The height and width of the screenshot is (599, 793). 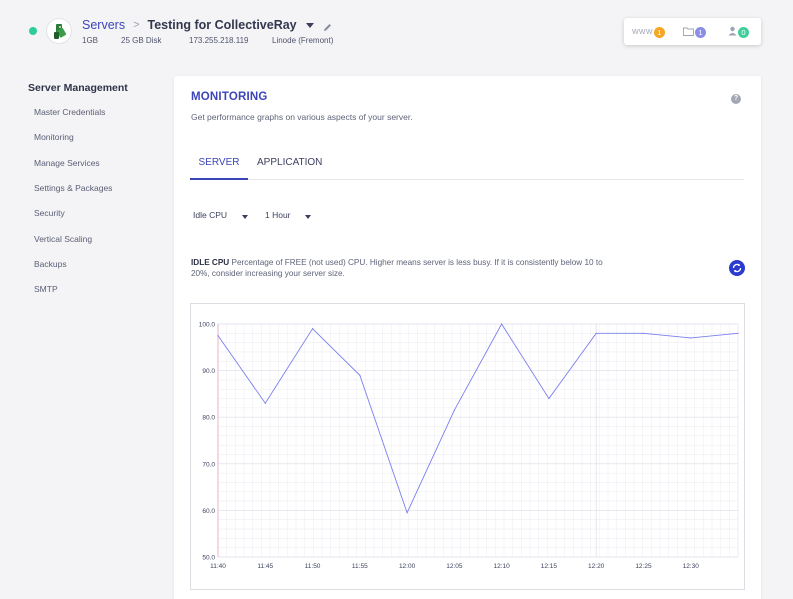 I want to click on breadcrumb-servers-link: Servers, so click(x=103, y=25).